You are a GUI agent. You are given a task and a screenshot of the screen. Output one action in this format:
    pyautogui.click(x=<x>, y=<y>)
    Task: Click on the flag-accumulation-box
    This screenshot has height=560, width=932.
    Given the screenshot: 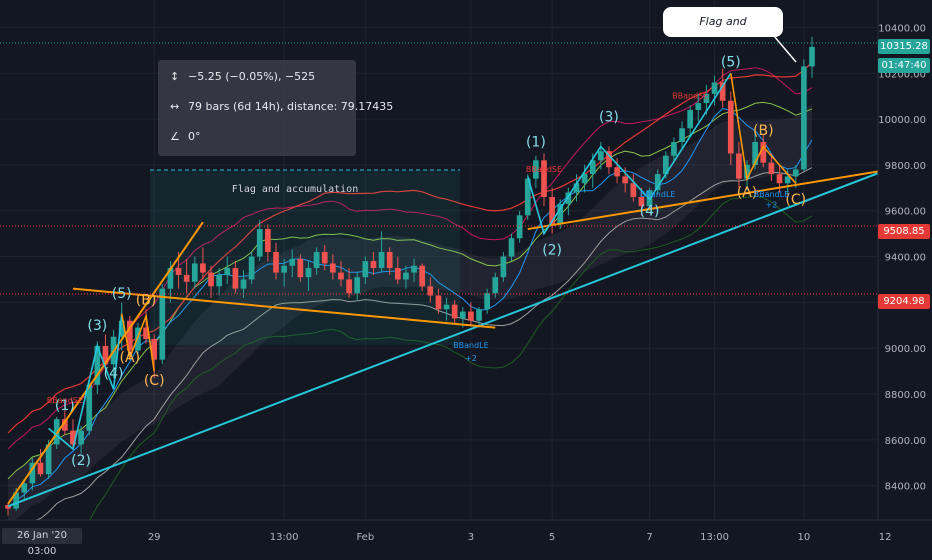 What is the action you would take?
    pyautogui.click(x=305, y=257)
    